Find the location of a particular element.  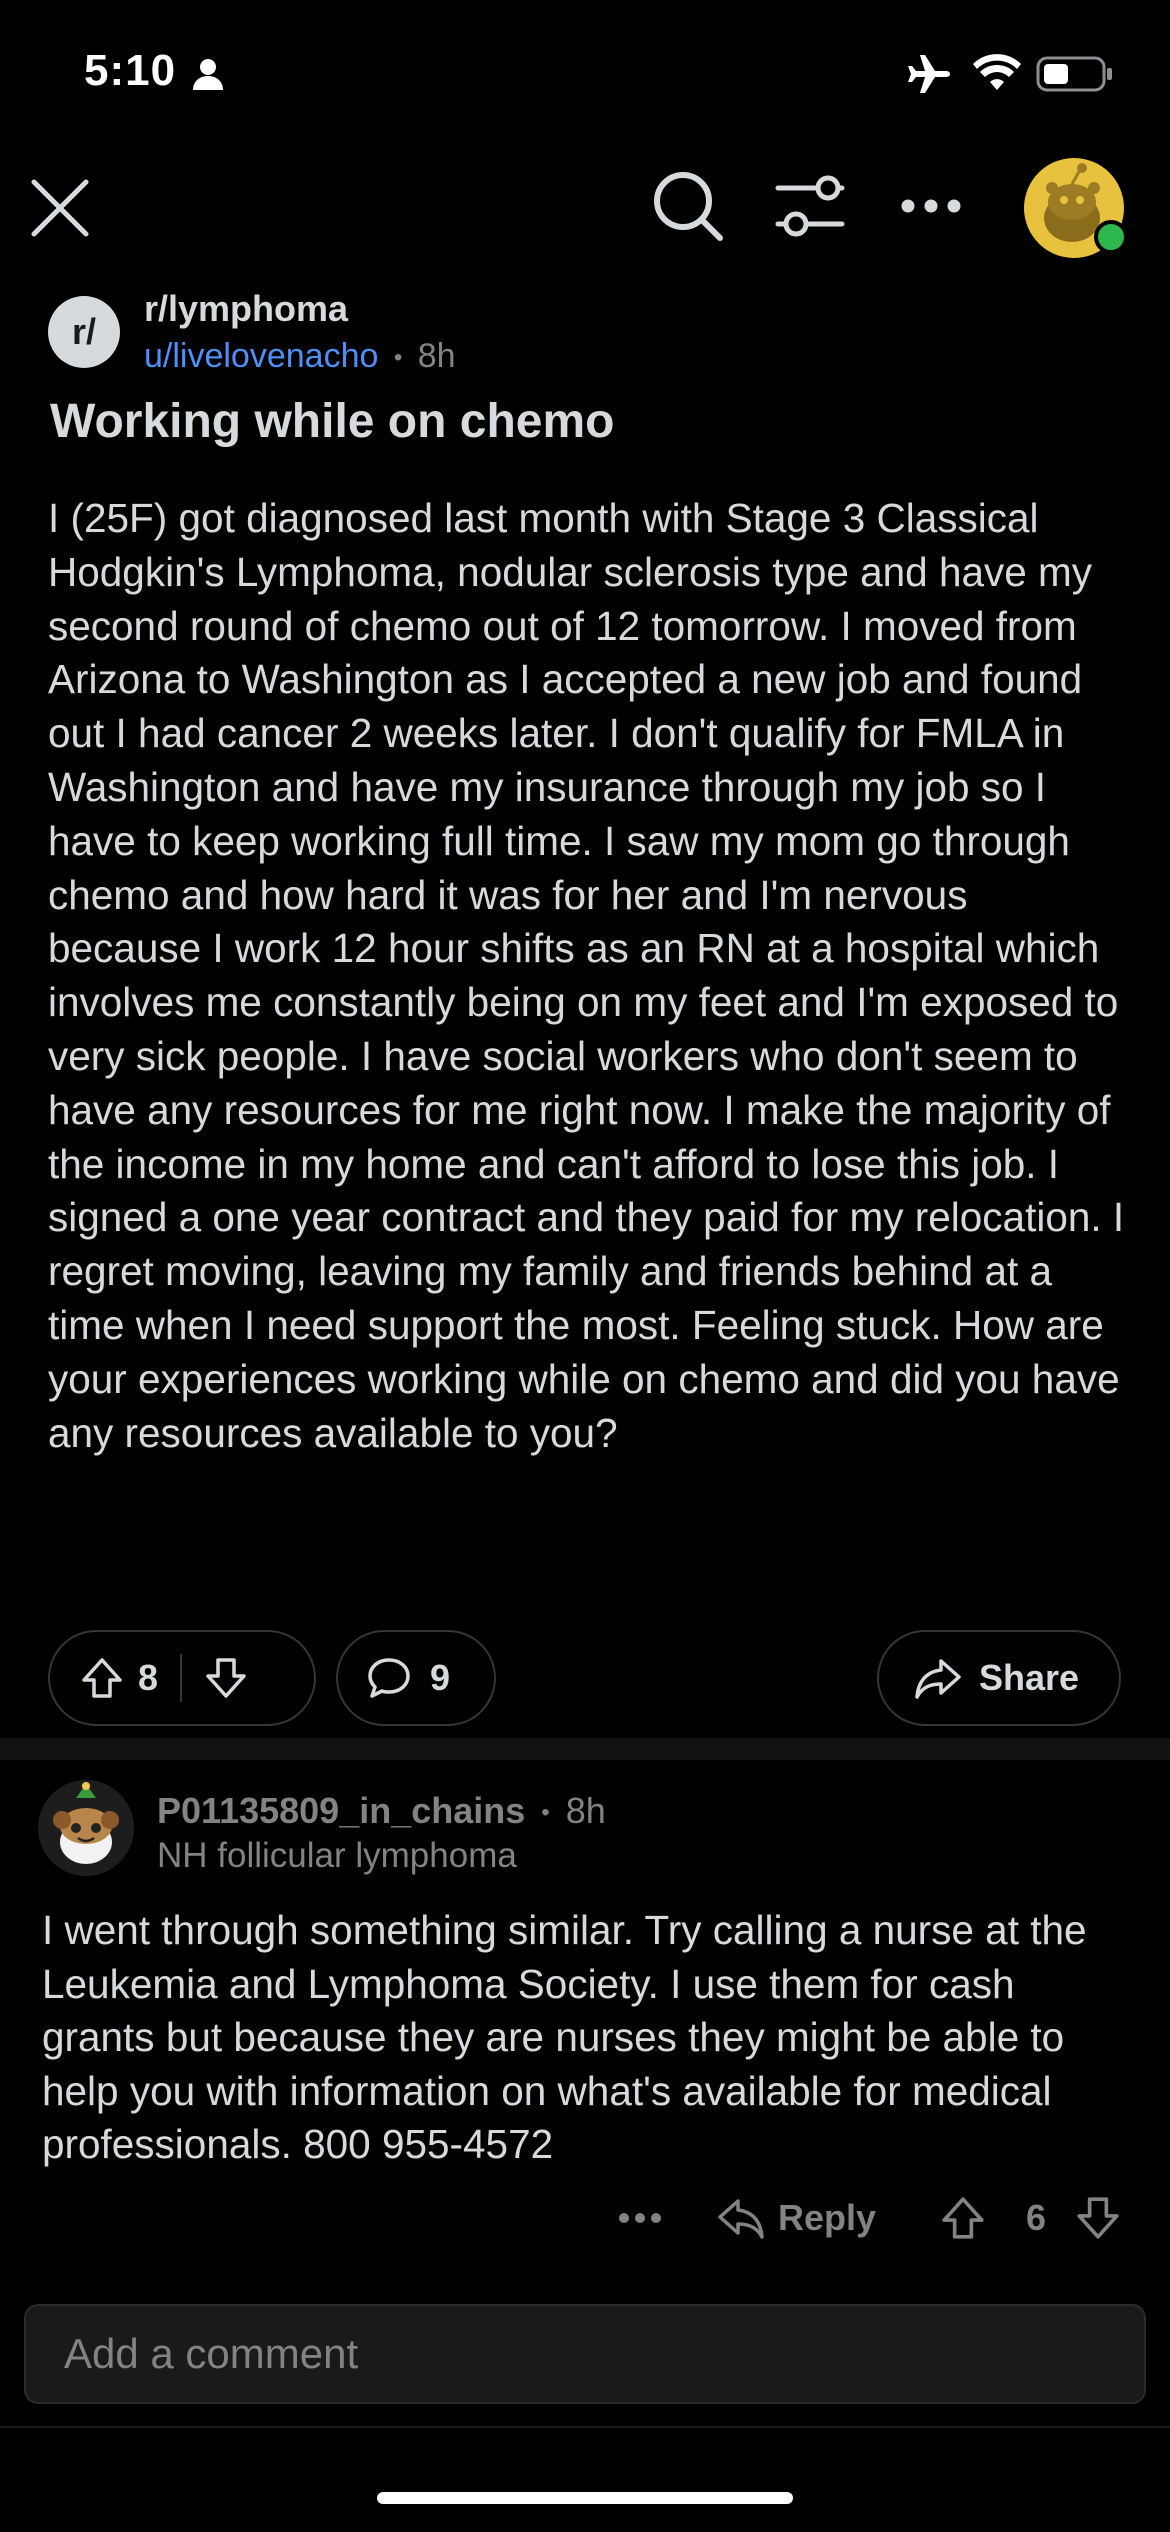

search-icon is located at coordinates (688, 206).